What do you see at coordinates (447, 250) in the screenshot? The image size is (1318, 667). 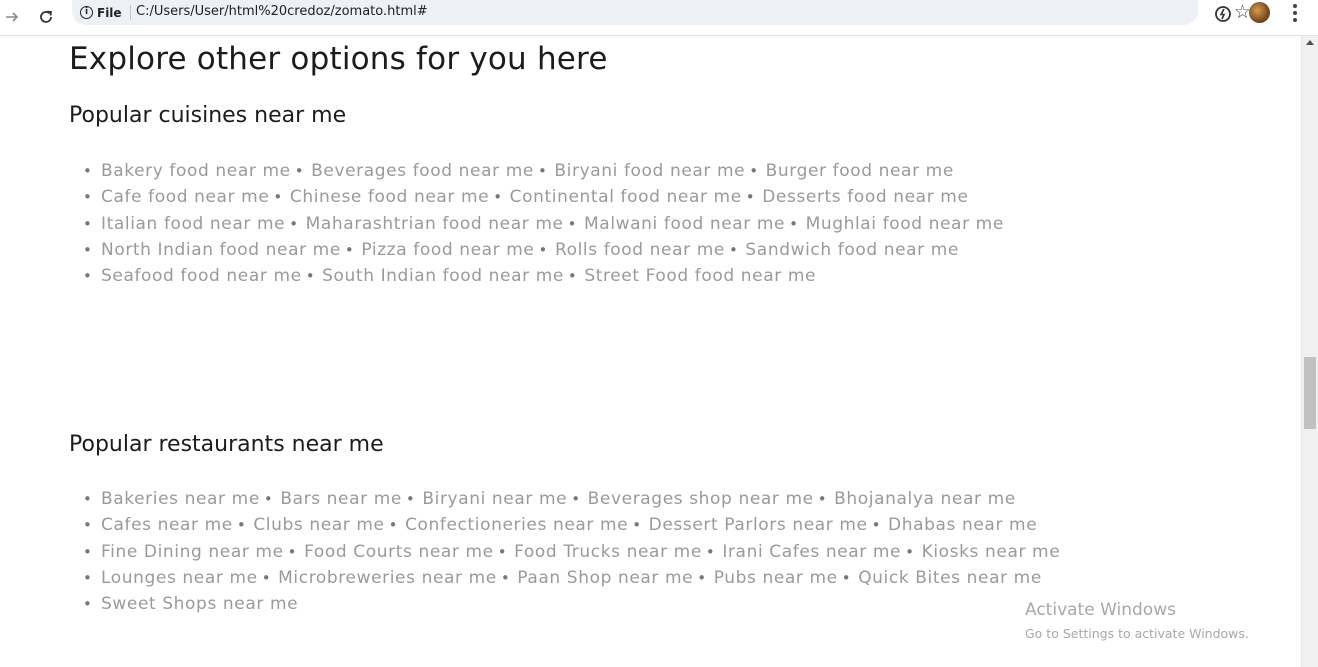 I see `near-me-link: Pizza food near me` at bounding box center [447, 250].